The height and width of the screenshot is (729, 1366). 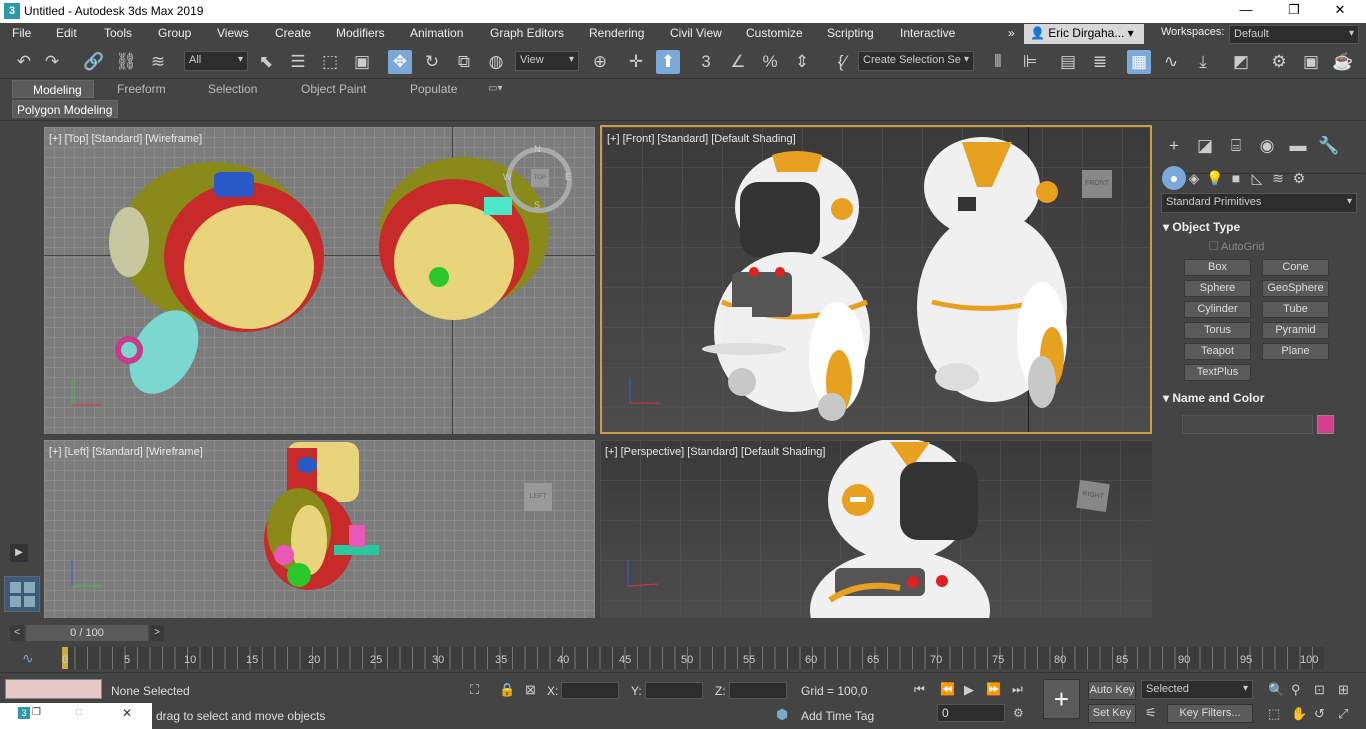 I want to click on go-to-end-icon: ⏭, so click(x=1017, y=689).